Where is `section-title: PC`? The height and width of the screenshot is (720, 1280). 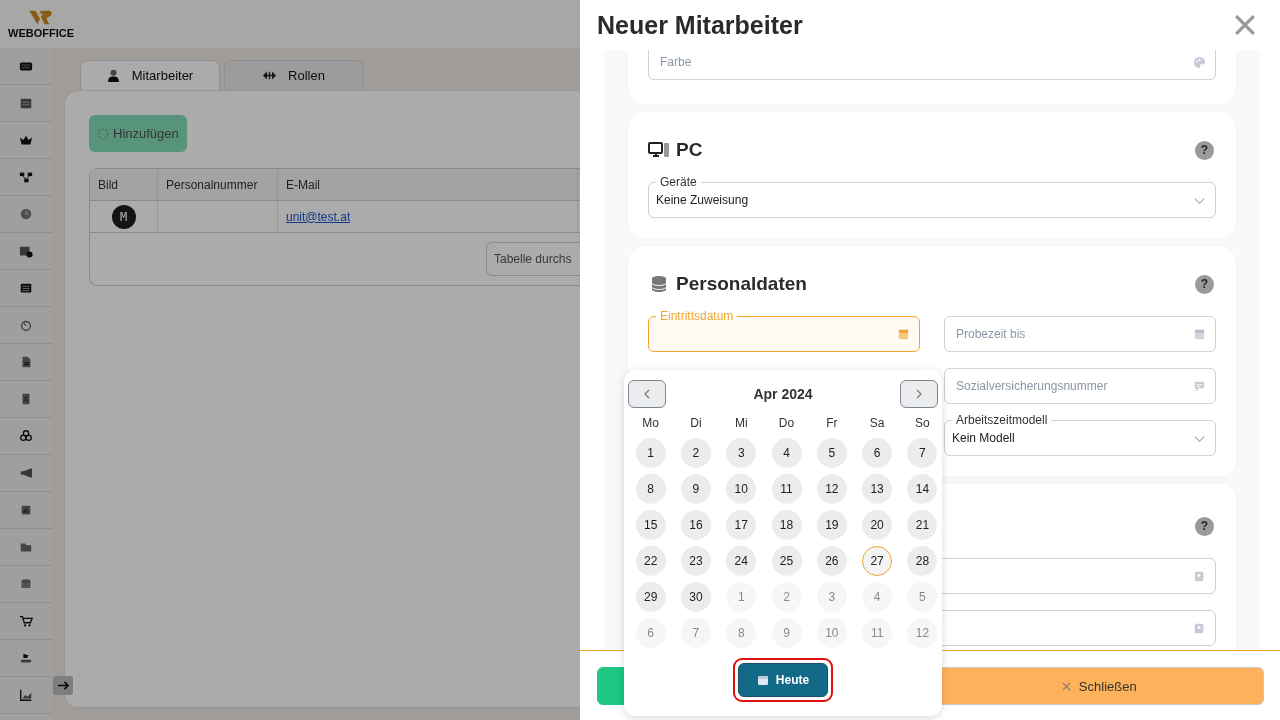
section-title: PC is located at coordinates (689, 150).